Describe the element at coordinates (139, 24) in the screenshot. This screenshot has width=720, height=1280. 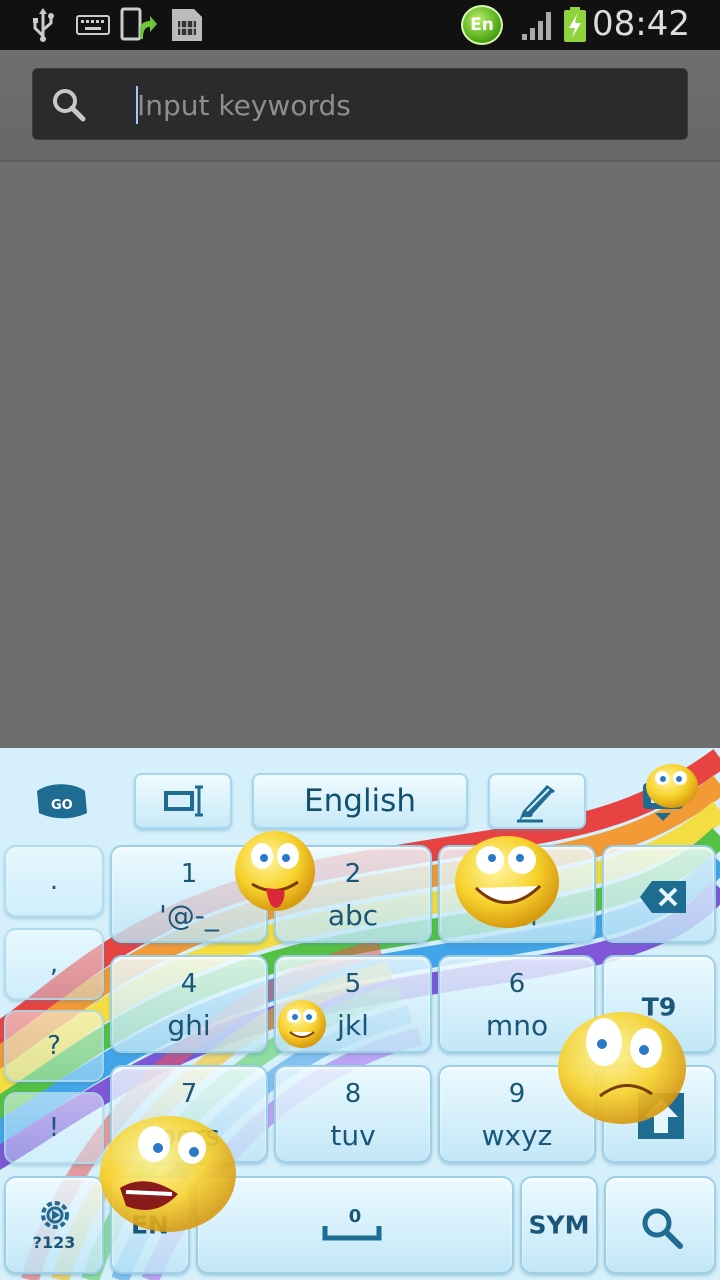
I see `upload-icon` at that location.